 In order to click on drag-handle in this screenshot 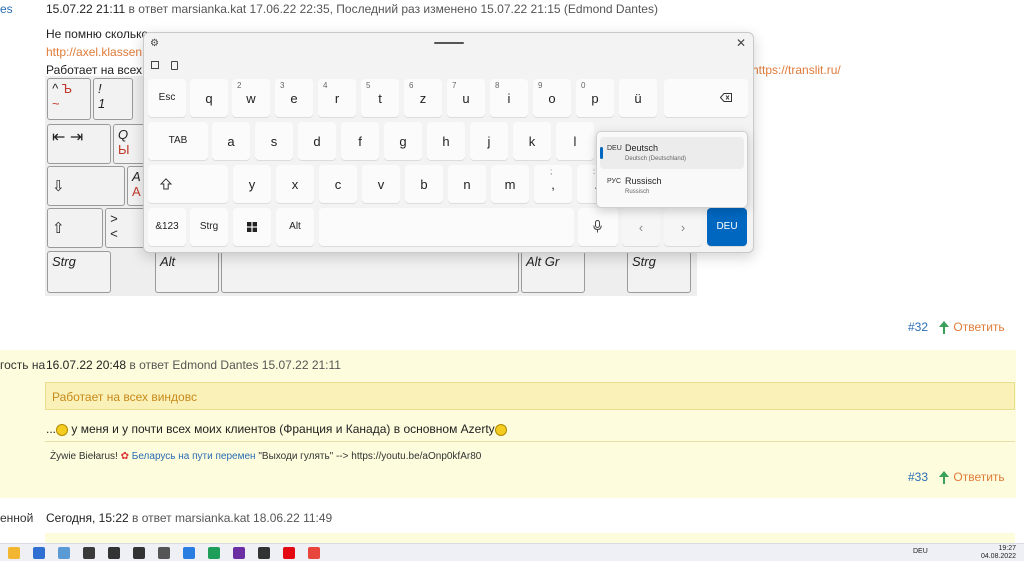, I will do `click(449, 43)`.